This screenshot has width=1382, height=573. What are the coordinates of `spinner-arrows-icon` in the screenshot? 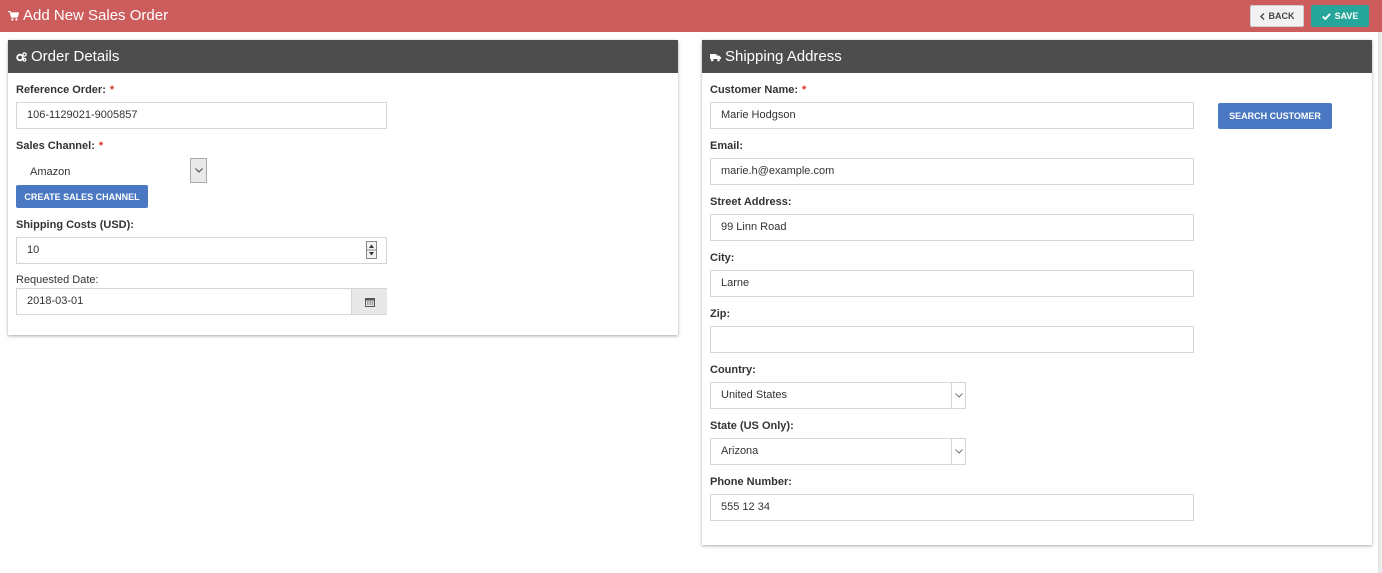 It's located at (371, 250).